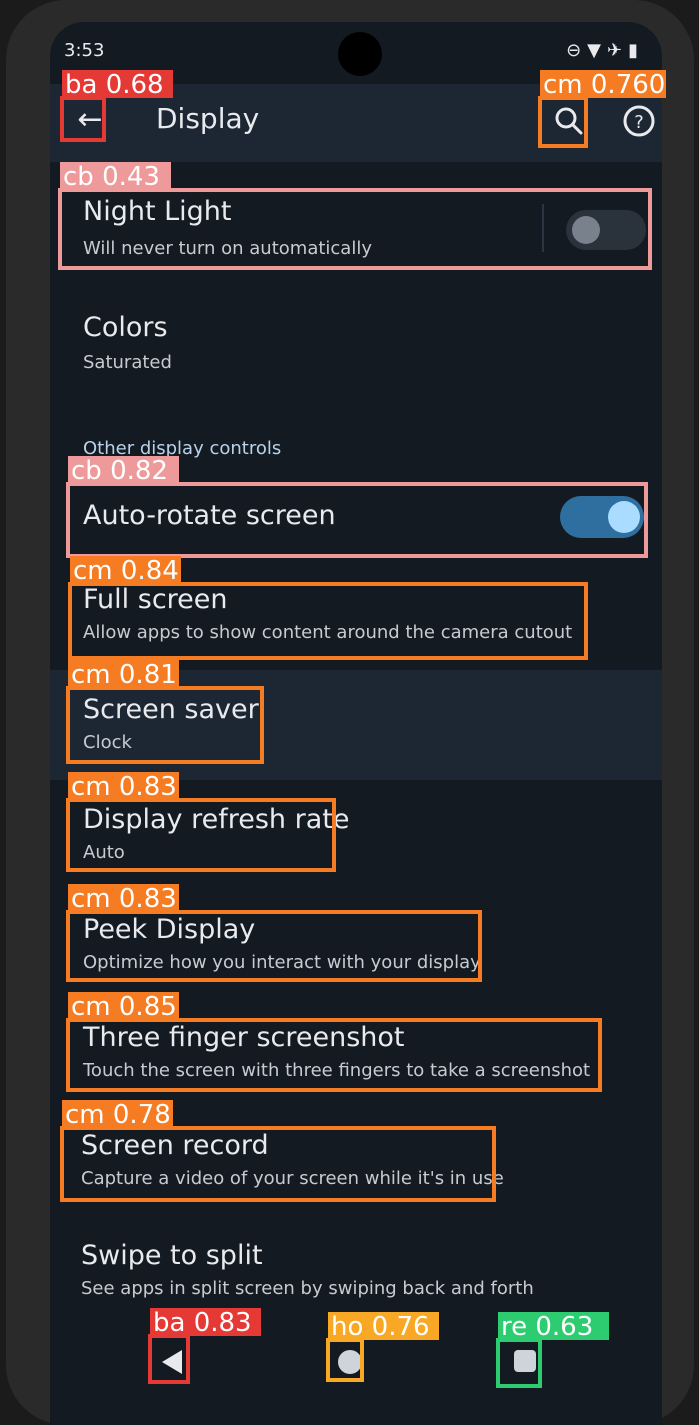  What do you see at coordinates (244, 1037) in the screenshot?
I see `three-finger-title: Three finger screenshot` at bounding box center [244, 1037].